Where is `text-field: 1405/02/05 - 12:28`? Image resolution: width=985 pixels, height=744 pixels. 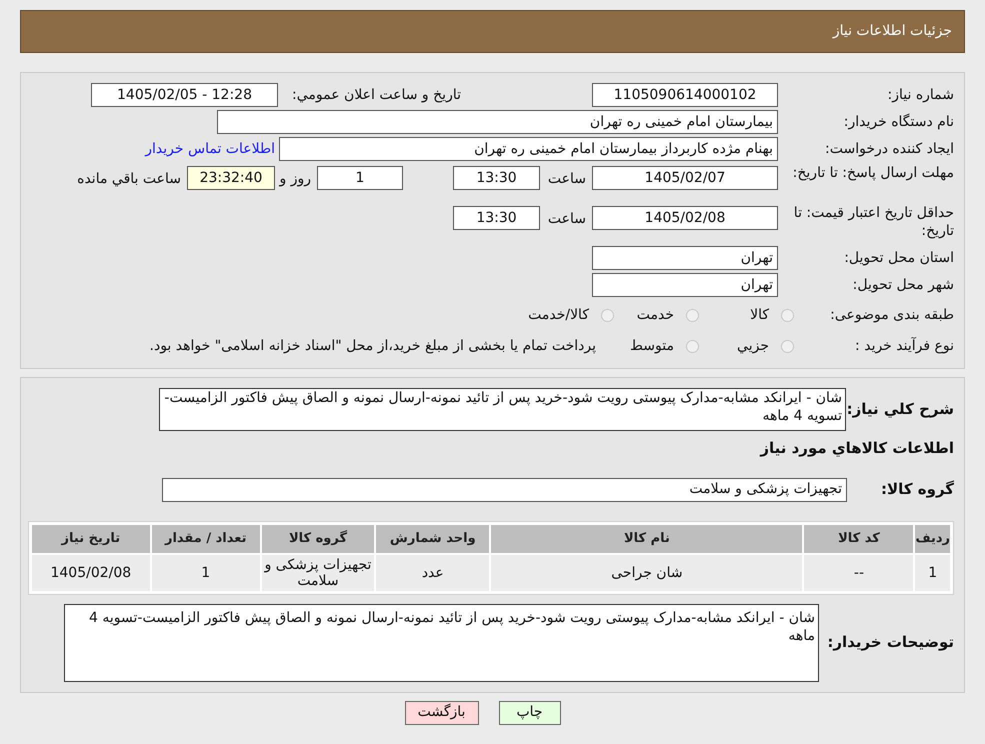
text-field: 1405/02/05 - 12:28 is located at coordinates (184, 95).